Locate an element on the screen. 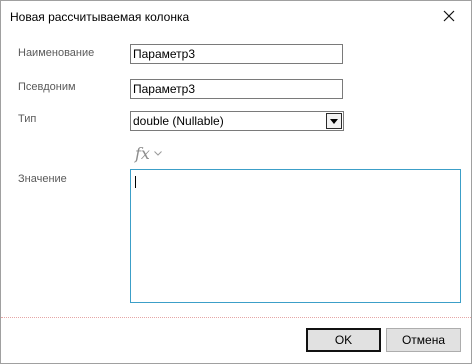  title-bar: Новая рассчитываемая колонка is located at coordinates (236, 16).